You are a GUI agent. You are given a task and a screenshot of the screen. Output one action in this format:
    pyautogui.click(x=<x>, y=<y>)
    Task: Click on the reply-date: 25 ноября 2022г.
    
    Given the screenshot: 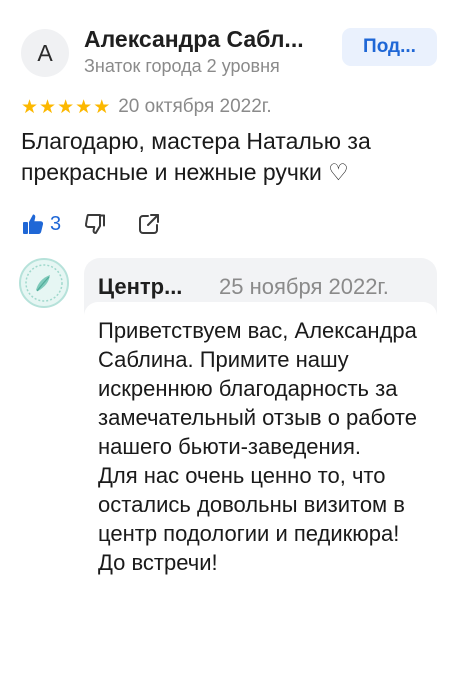 What is the action you would take?
    pyautogui.click(x=304, y=286)
    